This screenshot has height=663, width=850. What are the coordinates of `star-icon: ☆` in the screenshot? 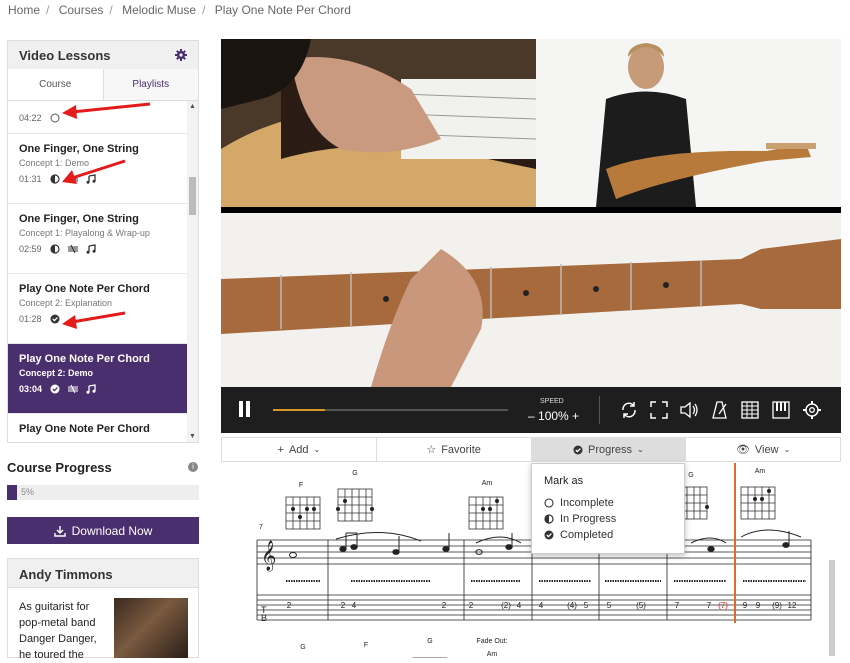 It's located at (431, 450).